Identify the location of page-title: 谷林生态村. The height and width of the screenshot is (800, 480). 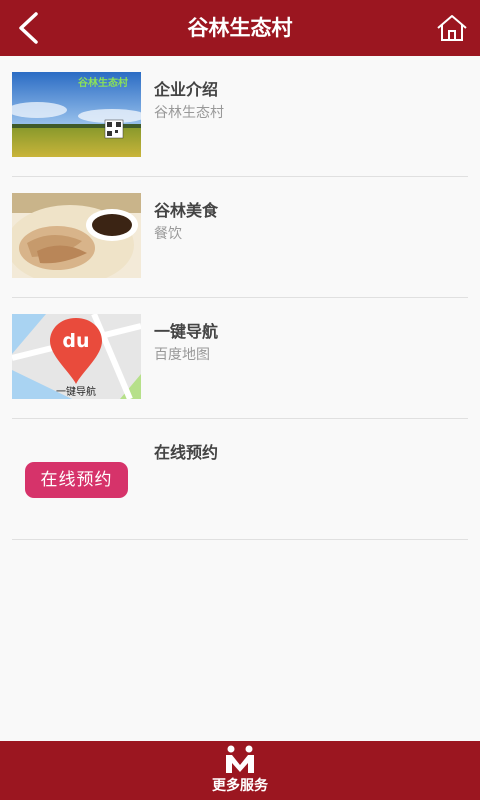
(240, 28).